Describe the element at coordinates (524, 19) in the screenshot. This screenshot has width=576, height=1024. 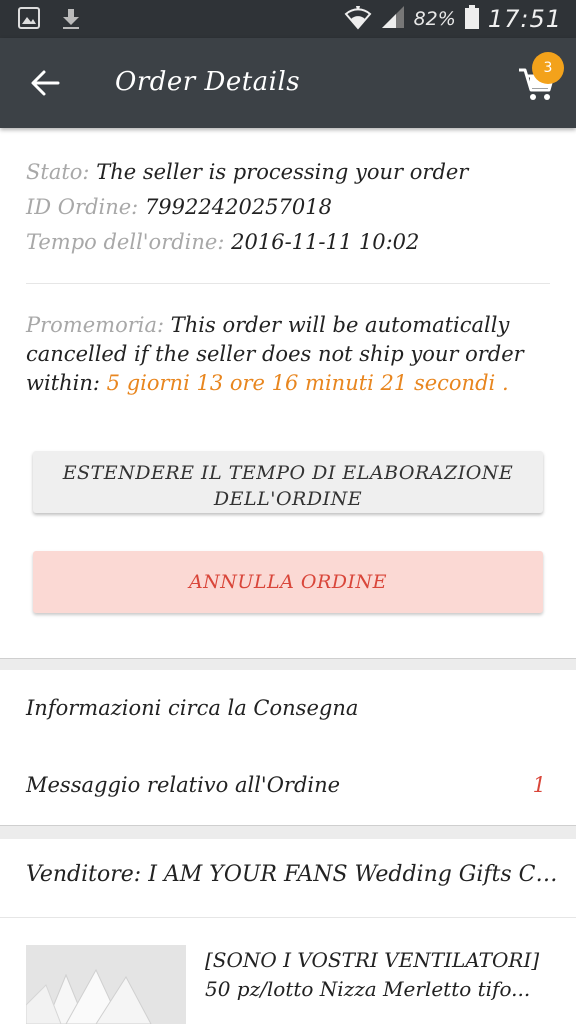
I see `clock: 17:51` at that location.